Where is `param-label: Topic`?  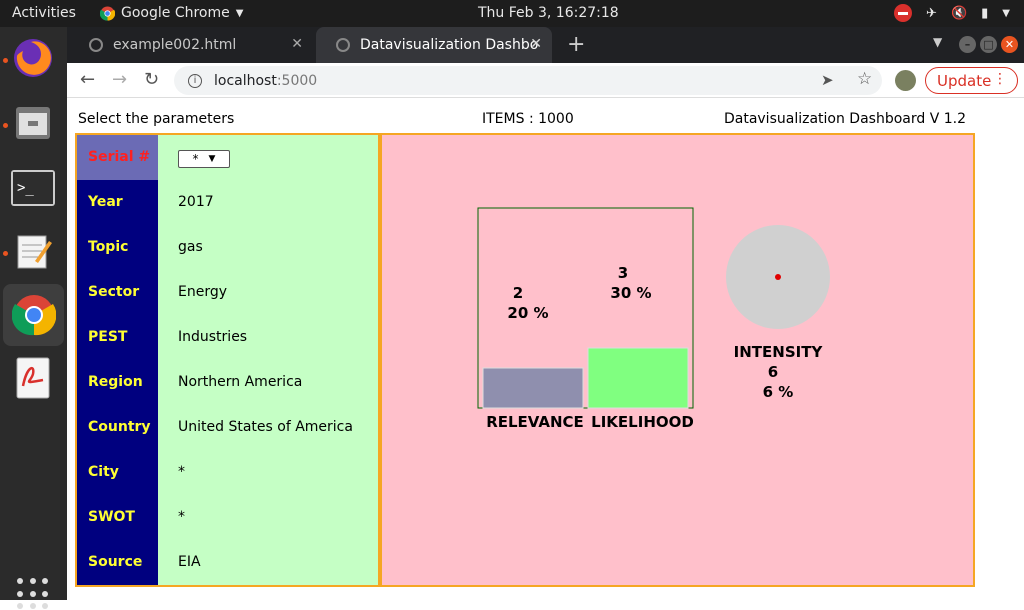 param-label: Topic is located at coordinates (108, 247).